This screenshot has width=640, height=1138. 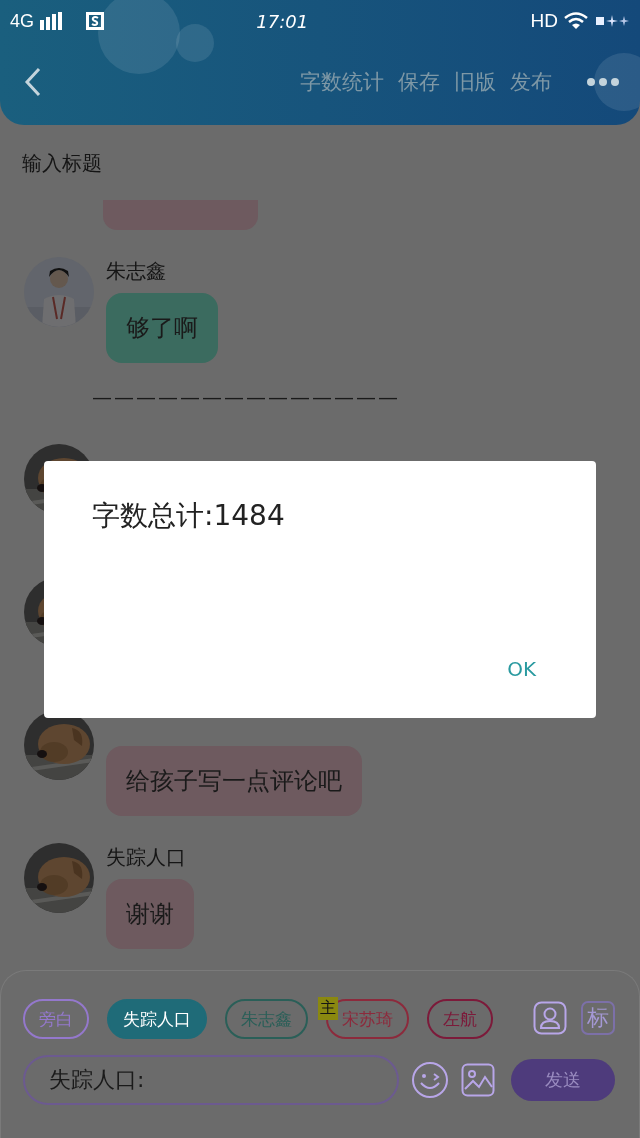 I want to click on dialog-message: 字数总计:1484, so click(x=188, y=516).